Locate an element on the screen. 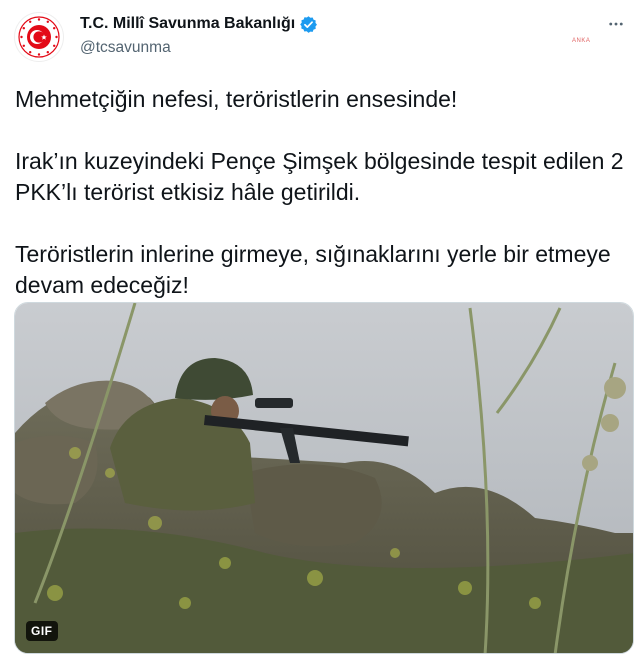  gif-badge: GIF is located at coordinates (42, 631).